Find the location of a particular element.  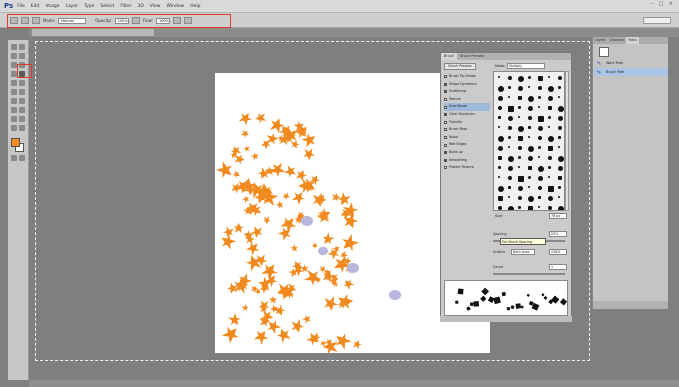

brush-option: Shape Dynamics is located at coordinates (467, 85).